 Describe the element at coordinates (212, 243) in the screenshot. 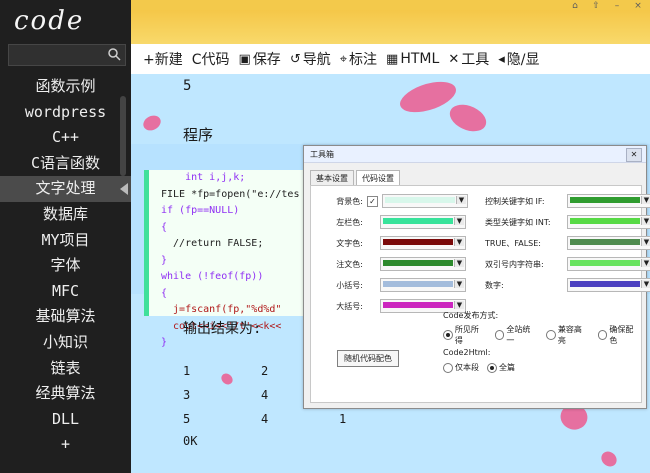

I see `code-line: //return FALSE;` at that location.